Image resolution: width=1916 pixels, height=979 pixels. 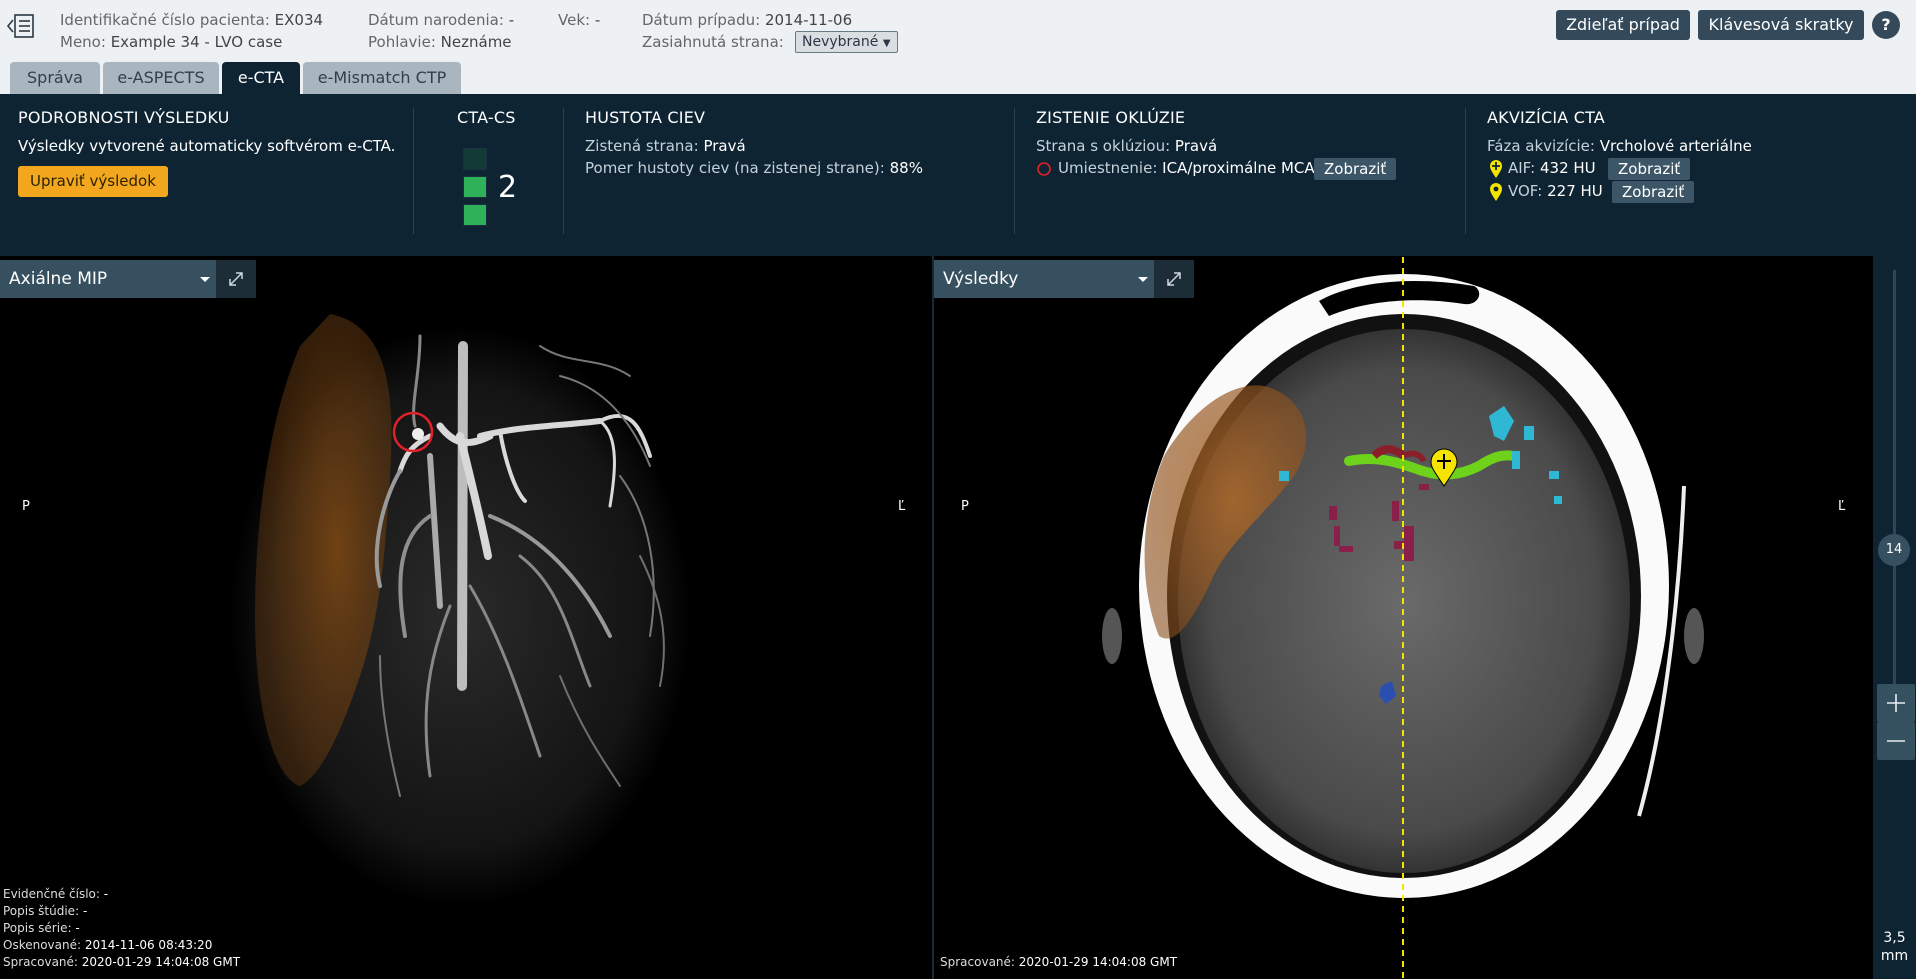 What do you see at coordinates (93, 181) in the screenshot?
I see `edit-result-button: Upraviť výsledok` at bounding box center [93, 181].